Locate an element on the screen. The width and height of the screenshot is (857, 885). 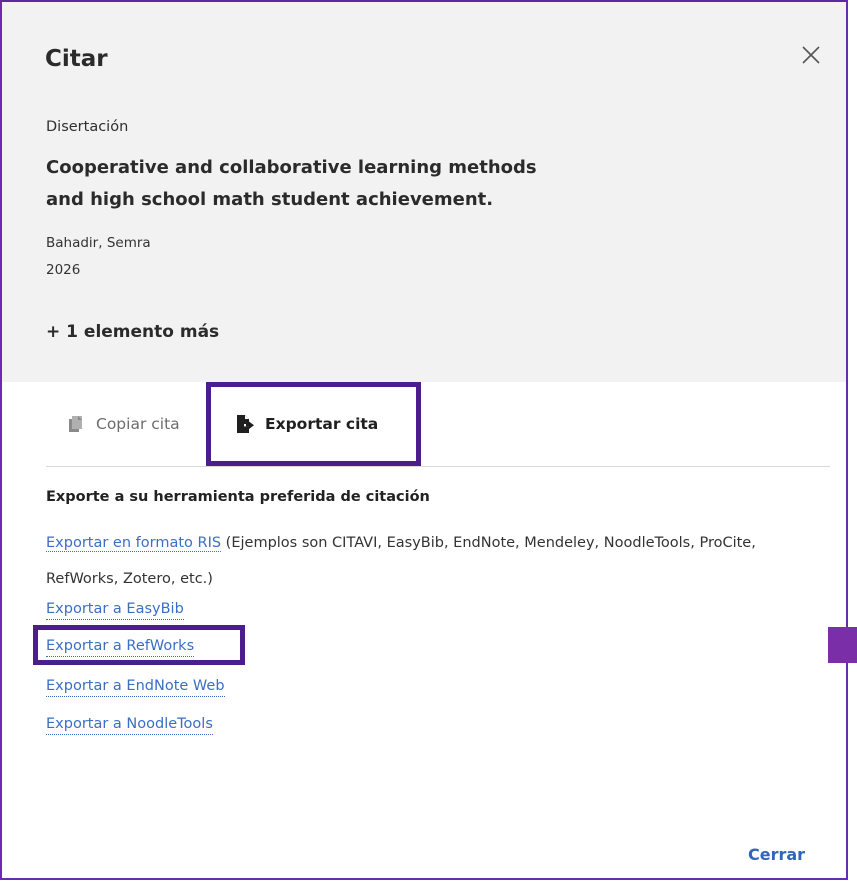
record-year: 2026 is located at coordinates (63, 270).